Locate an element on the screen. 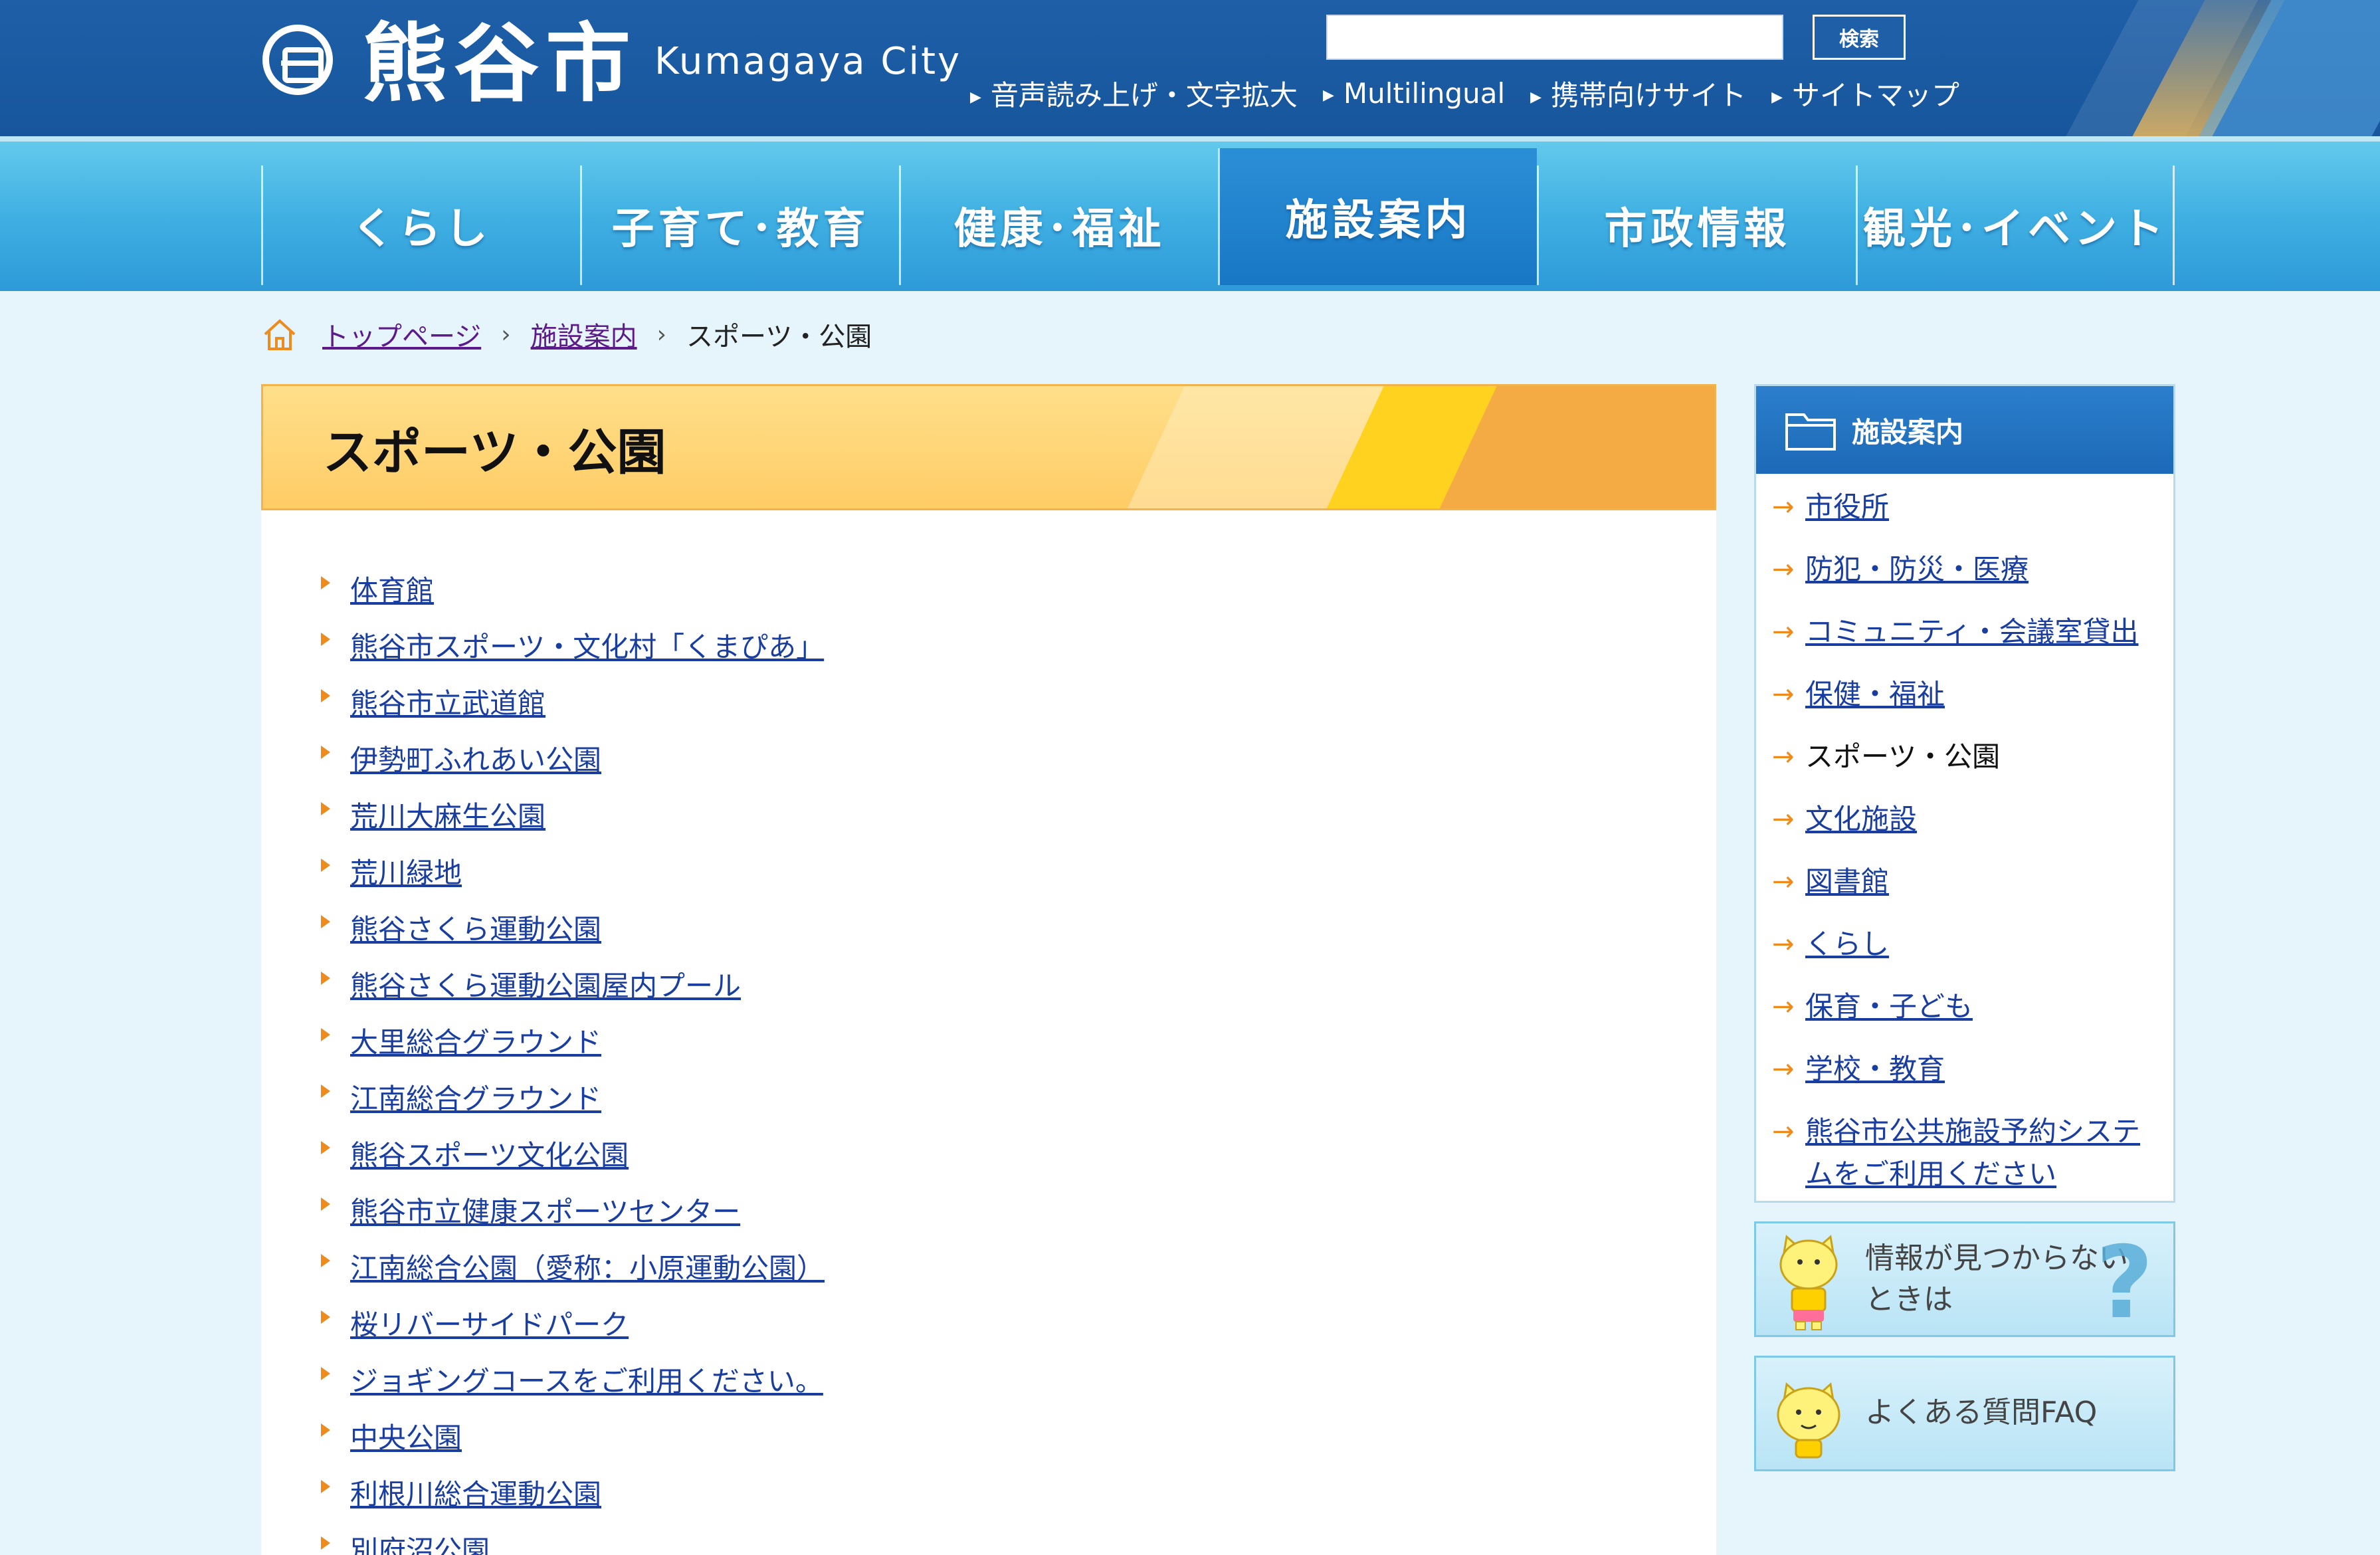 The width and height of the screenshot is (2380, 1555). util-link-sitemap: ▶ サイトマップ is located at coordinates (1865, 93).